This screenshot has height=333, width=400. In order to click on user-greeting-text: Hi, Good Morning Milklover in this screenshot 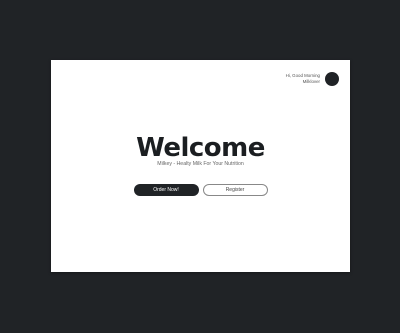, I will do `click(303, 79)`.